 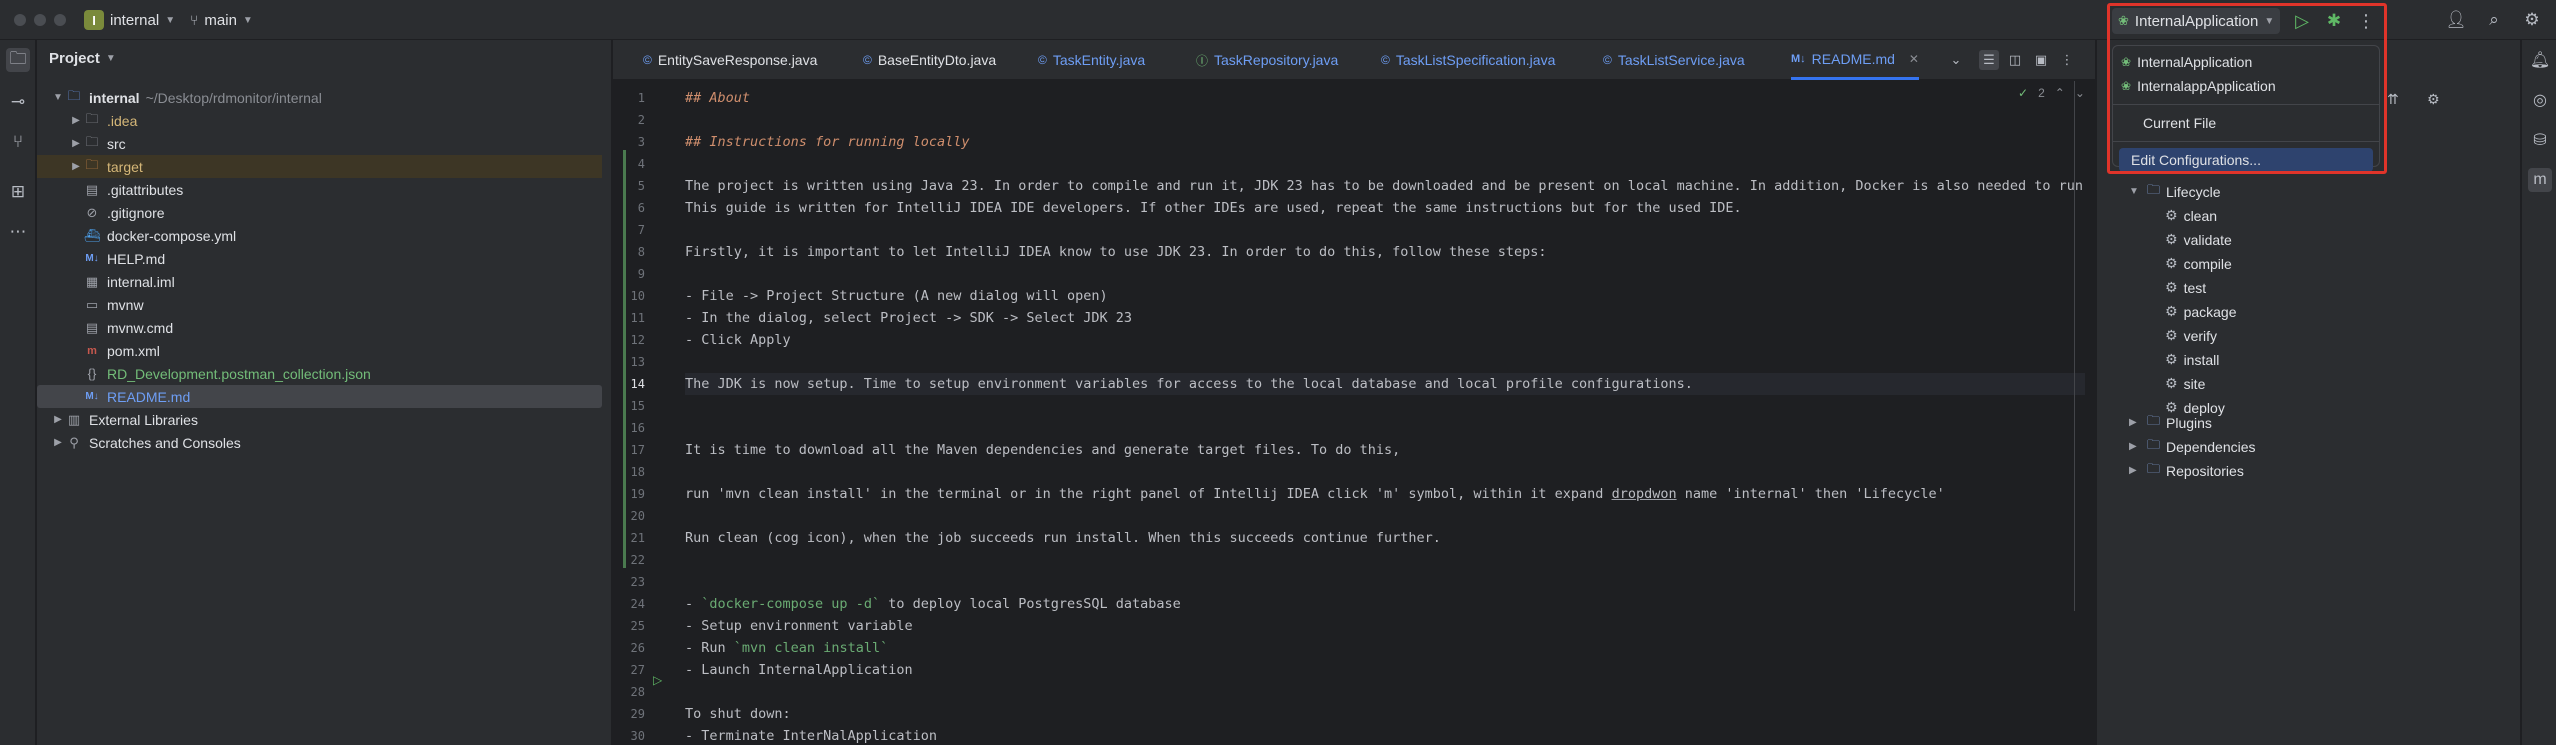 I want to click on run-configuration-name: InternalApplication, so click(x=2196, y=21).